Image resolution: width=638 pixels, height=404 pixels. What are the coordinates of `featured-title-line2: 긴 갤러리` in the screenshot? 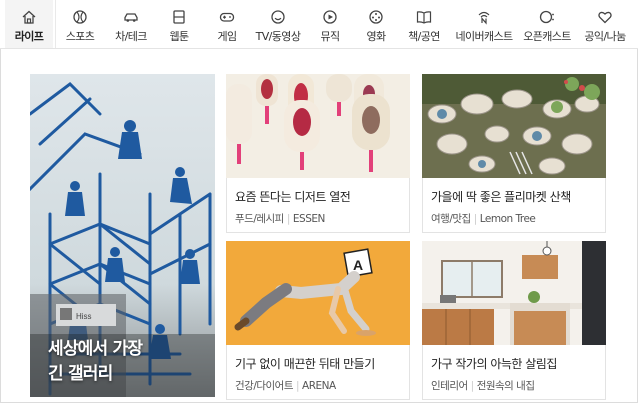 It's located at (80, 374).